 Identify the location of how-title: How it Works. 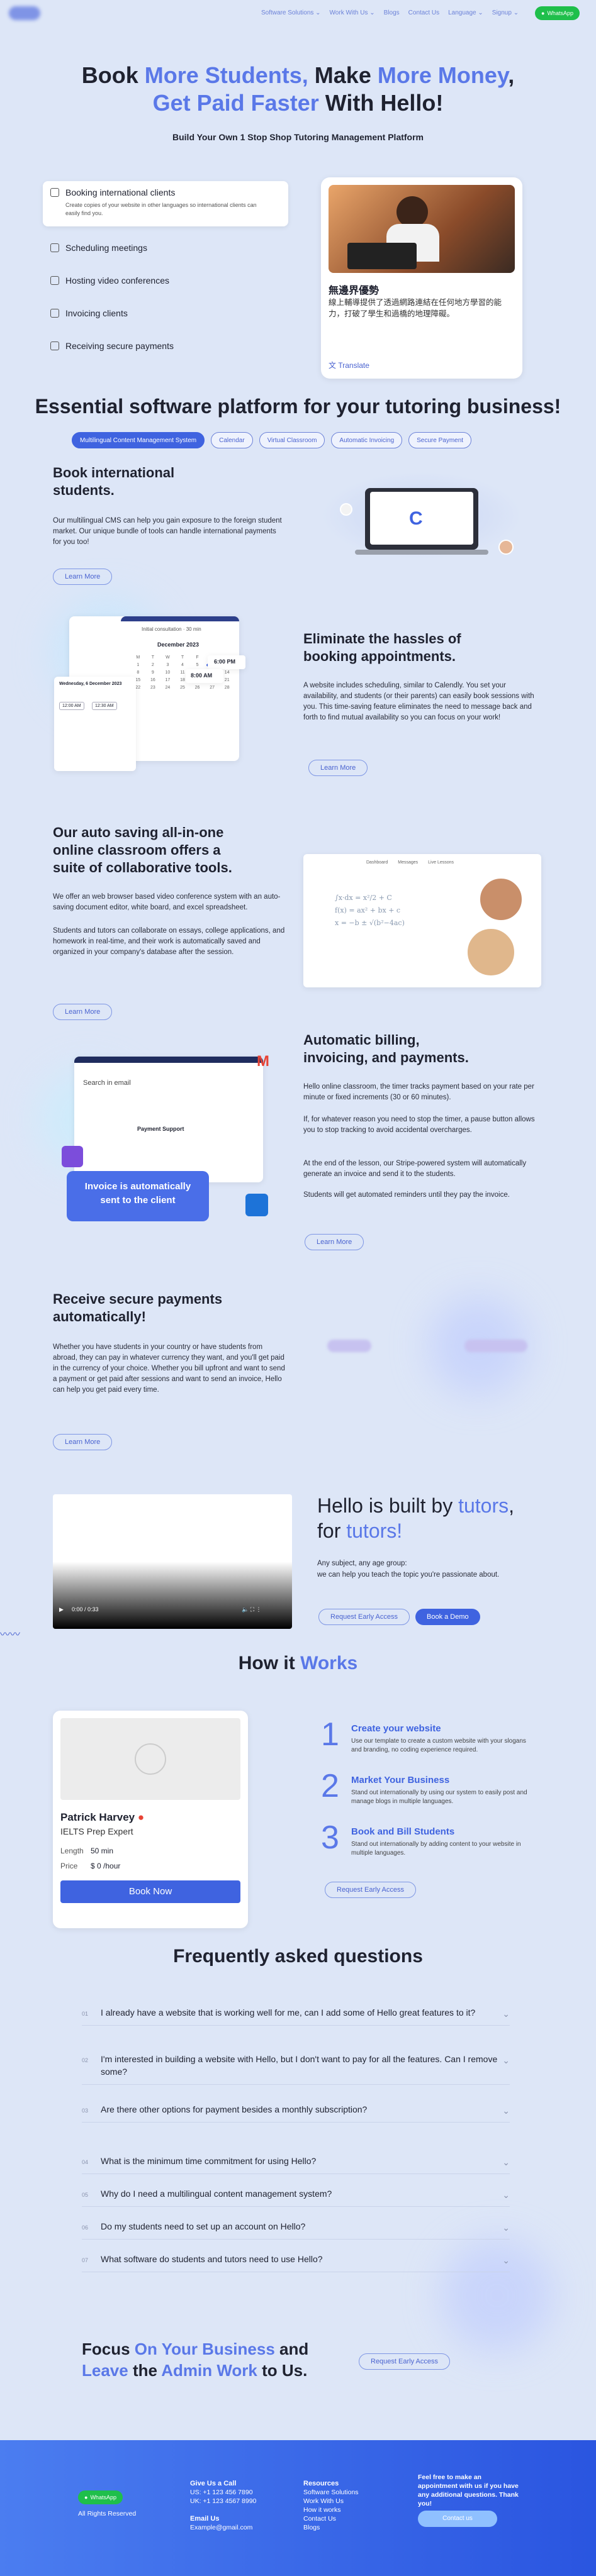
(298, 1663).